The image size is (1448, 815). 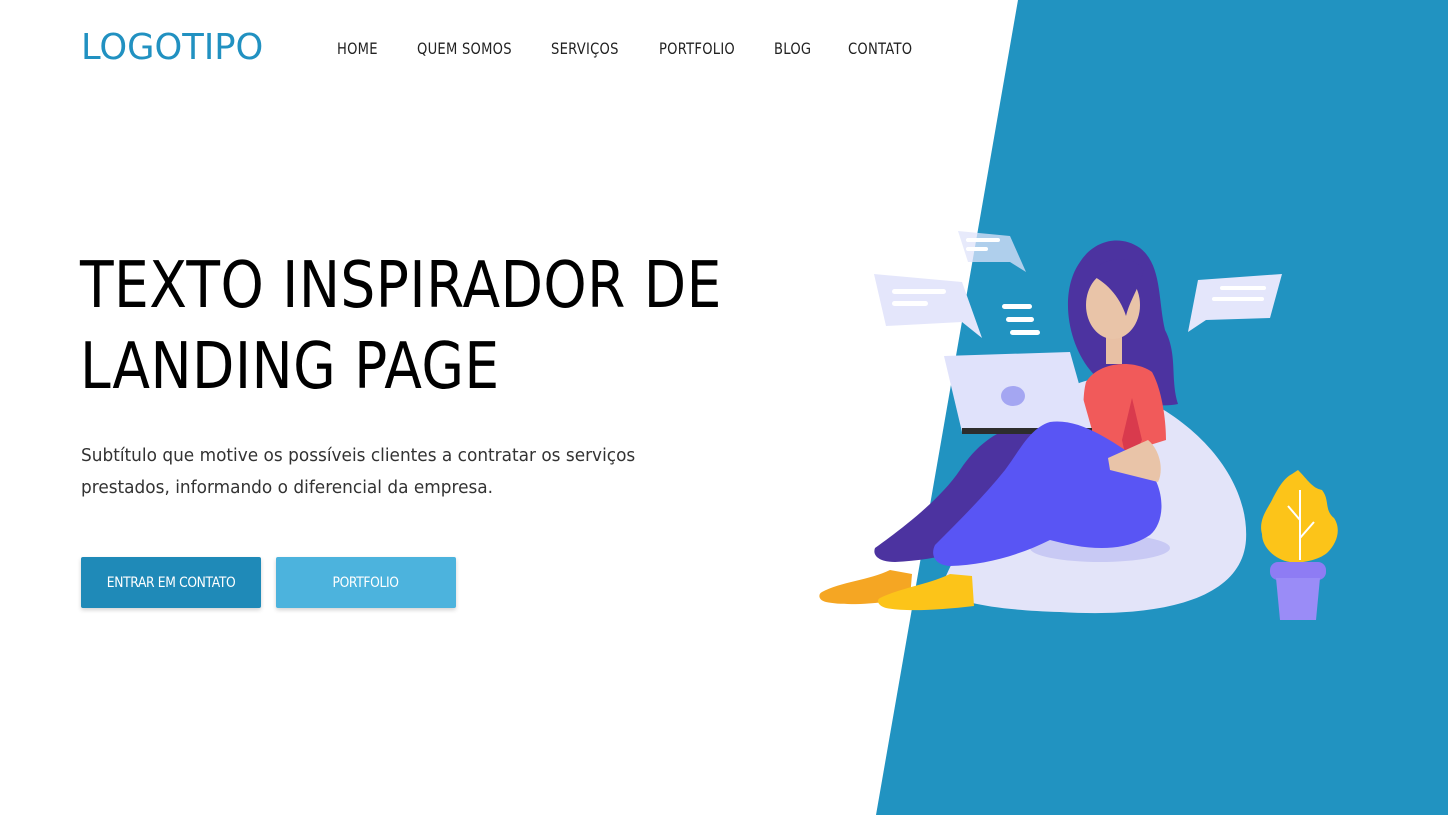 What do you see at coordinates (401, 327) in the screenshot?
I see `hero-title: TEXTO INSPIRADOR DE LANDING PAGE` at bounding box center [401, 327].